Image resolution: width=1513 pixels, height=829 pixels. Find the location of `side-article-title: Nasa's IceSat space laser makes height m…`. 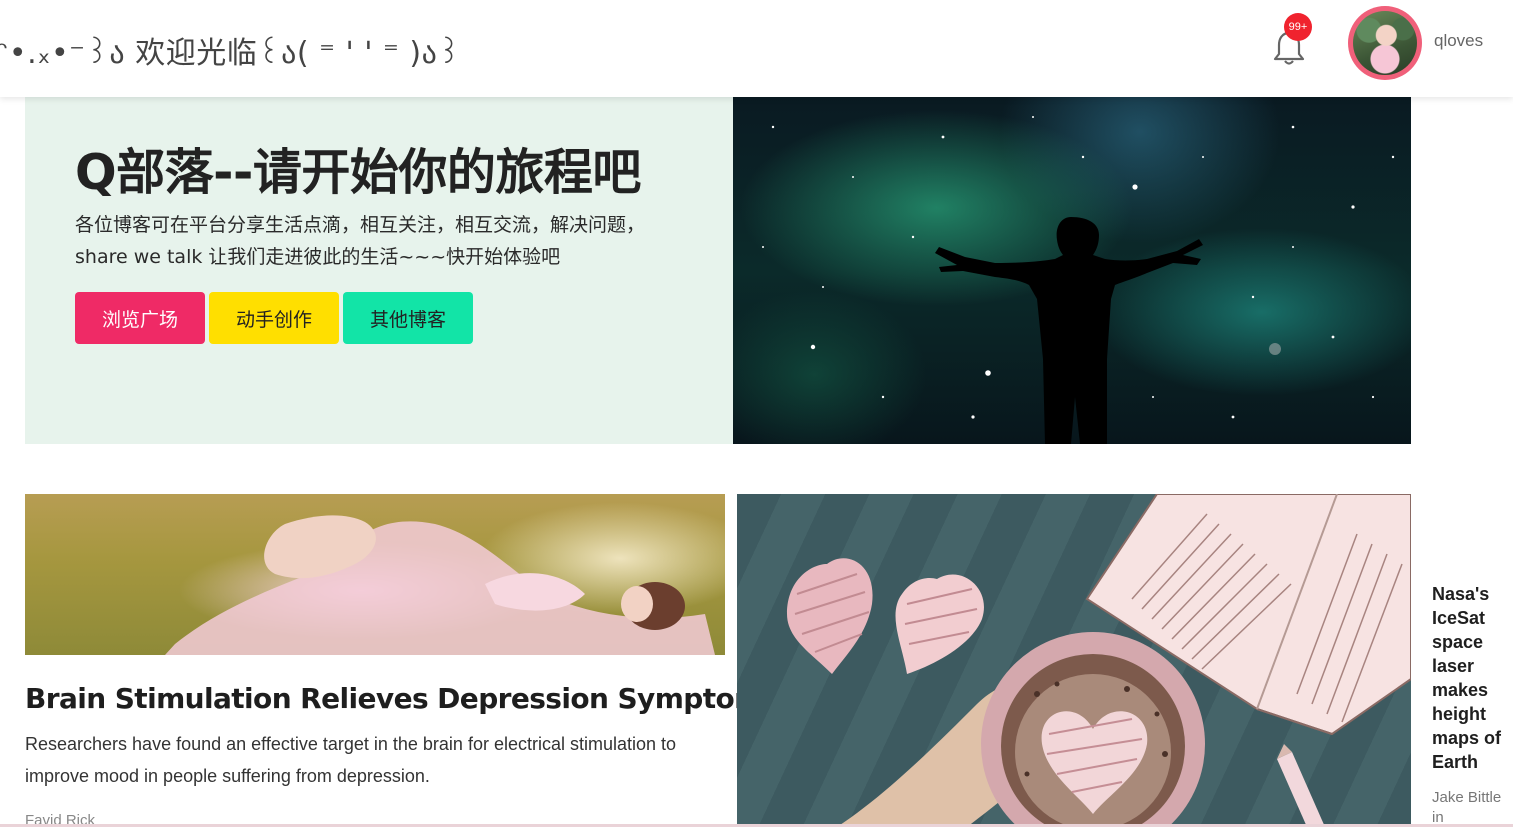

side-article-title: Nasa's IceSat space laser makes height m… is located at coordinates (1471, 678).